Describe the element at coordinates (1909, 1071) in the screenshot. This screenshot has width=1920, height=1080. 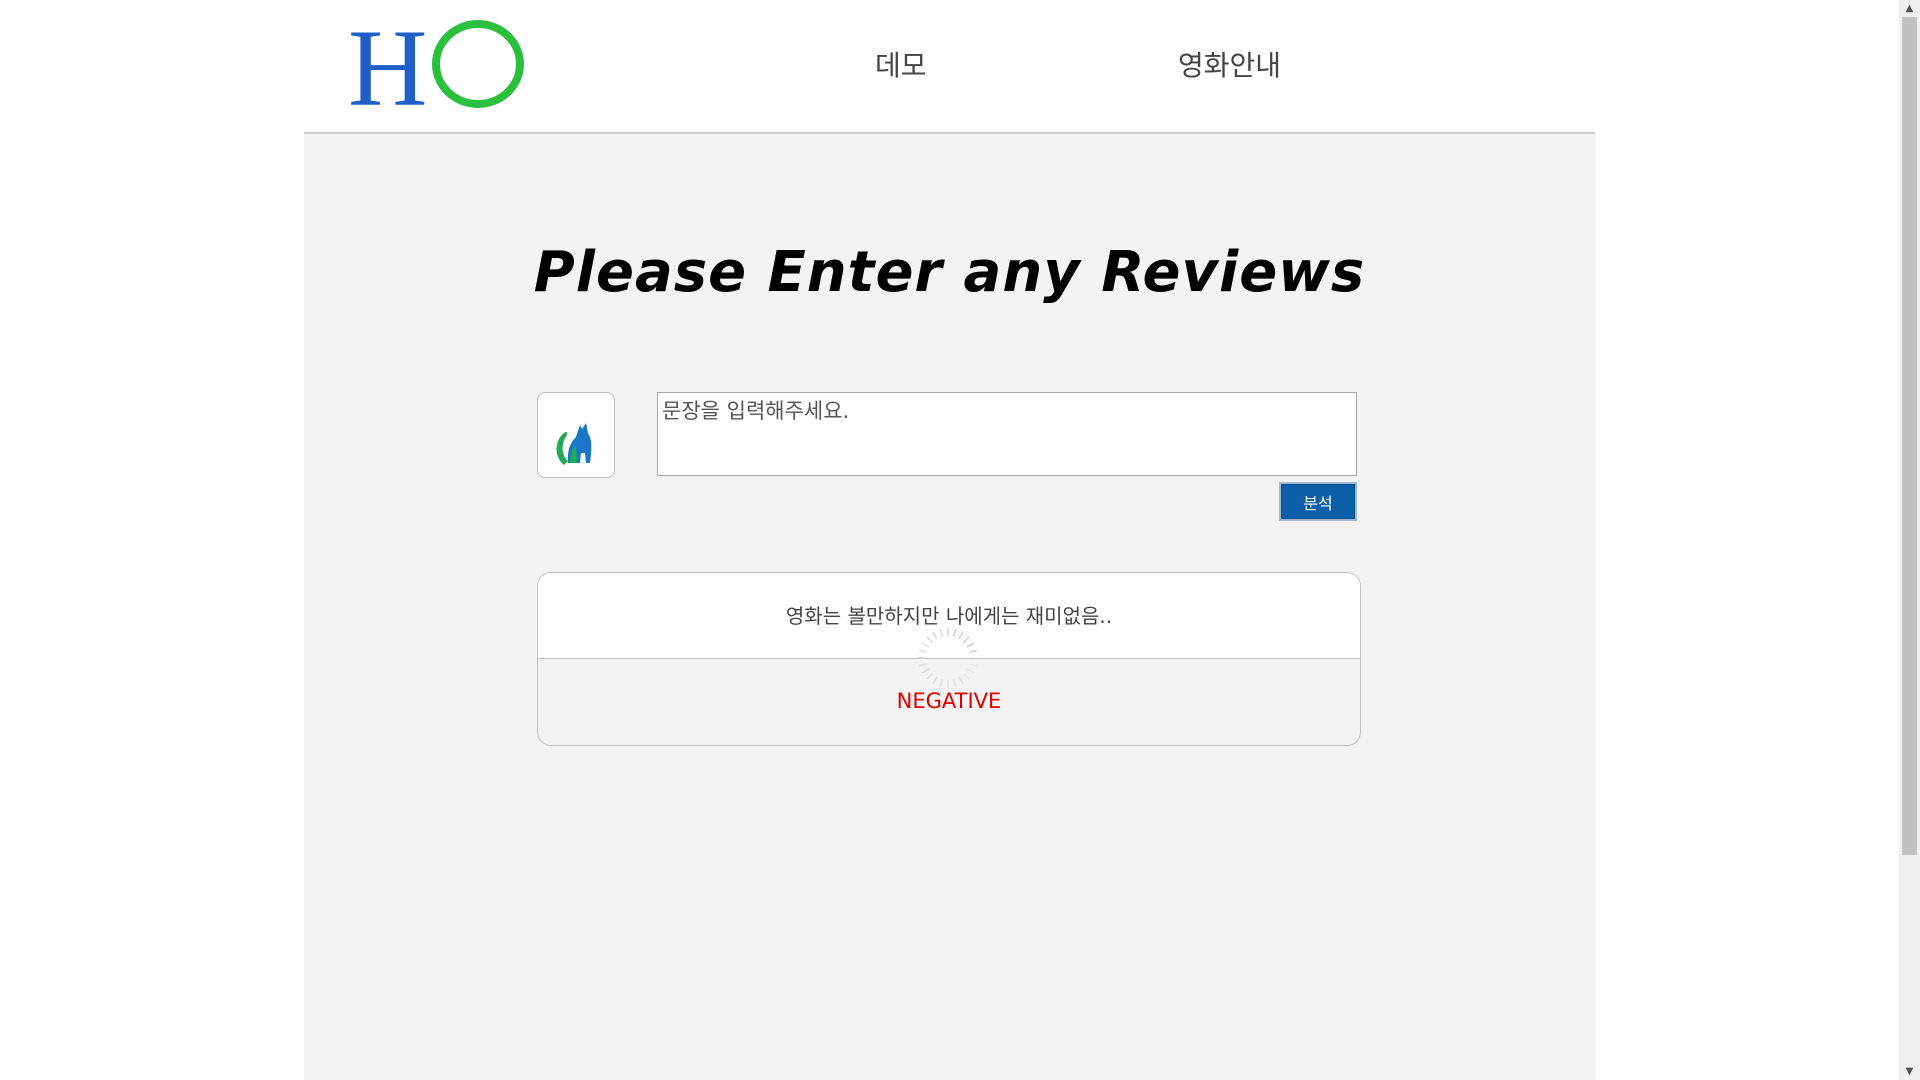
I see `scroll-down-icon: ▼` at that location.